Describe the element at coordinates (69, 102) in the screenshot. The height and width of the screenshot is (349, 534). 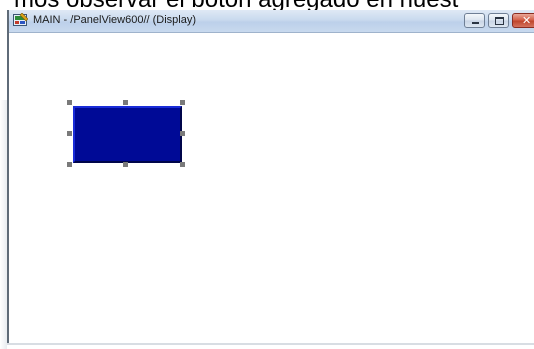
I see `selection-handle-top-left` at that location.